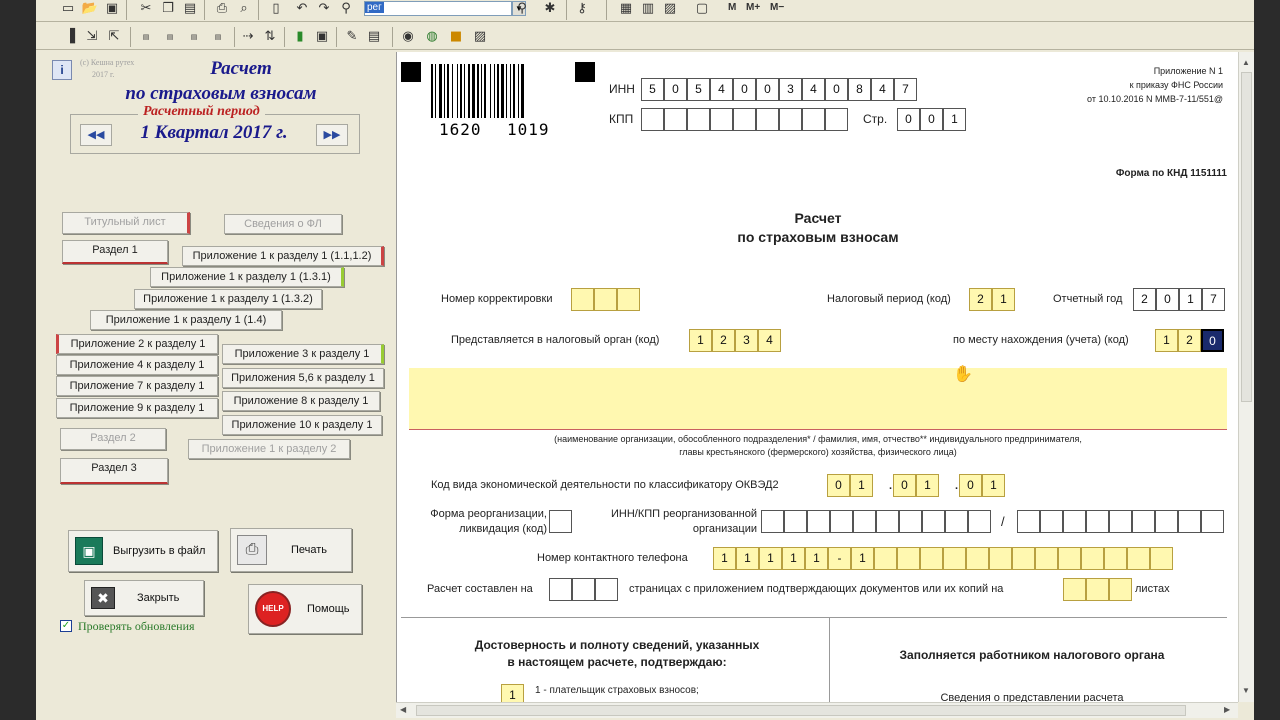  I want to click on help-button: HELP Помощь, so click(305, 609).